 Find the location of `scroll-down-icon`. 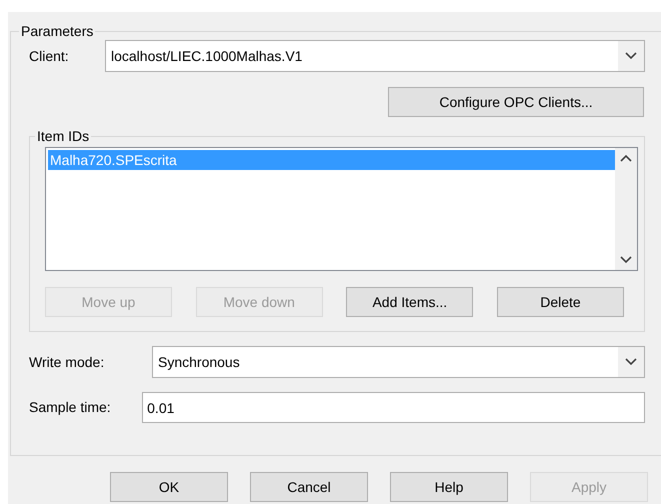

scroll-down-icon is located at coordinates (626, 260).